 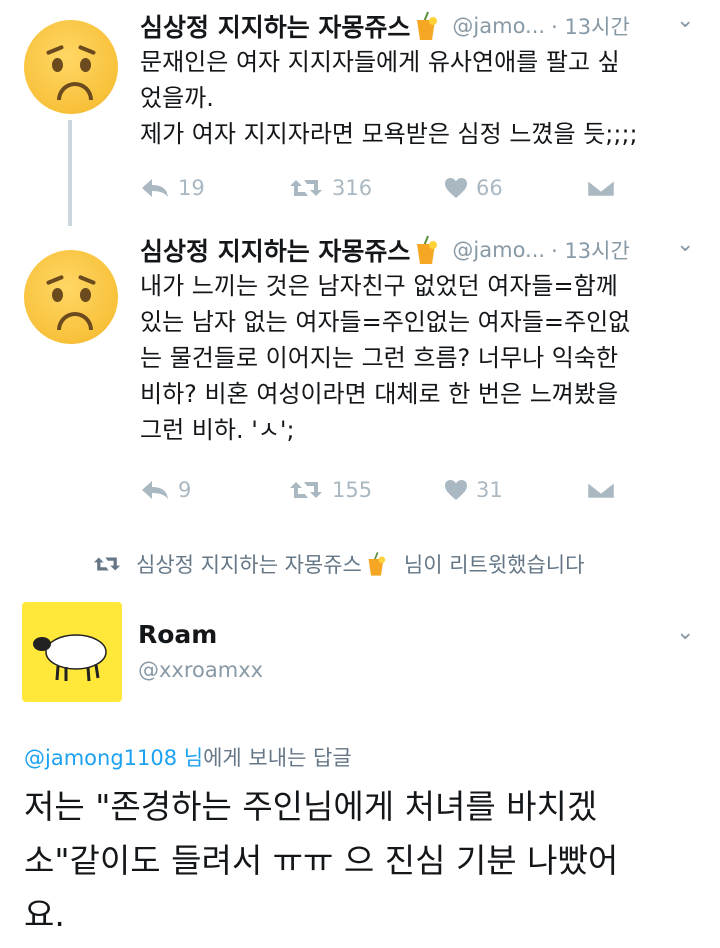 I want to click on tweet-text-line: 문재인은 여자 지지자들에게 유사연애를 팔고 싶, so click(x=380, y=62).